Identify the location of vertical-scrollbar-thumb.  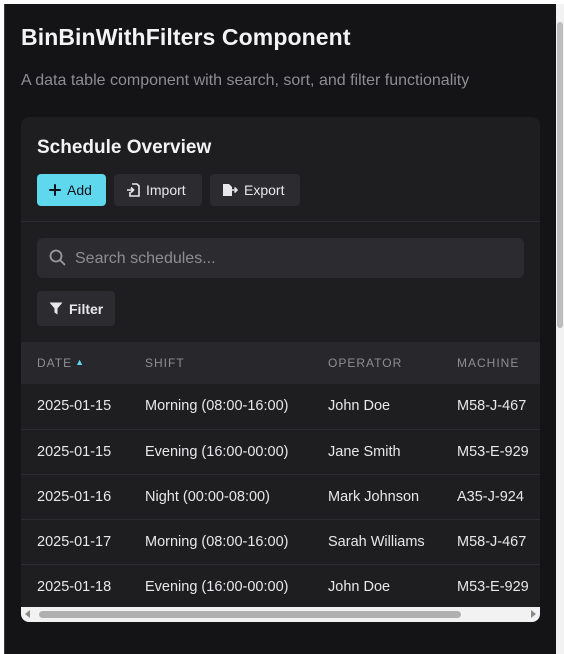
(560, 175).